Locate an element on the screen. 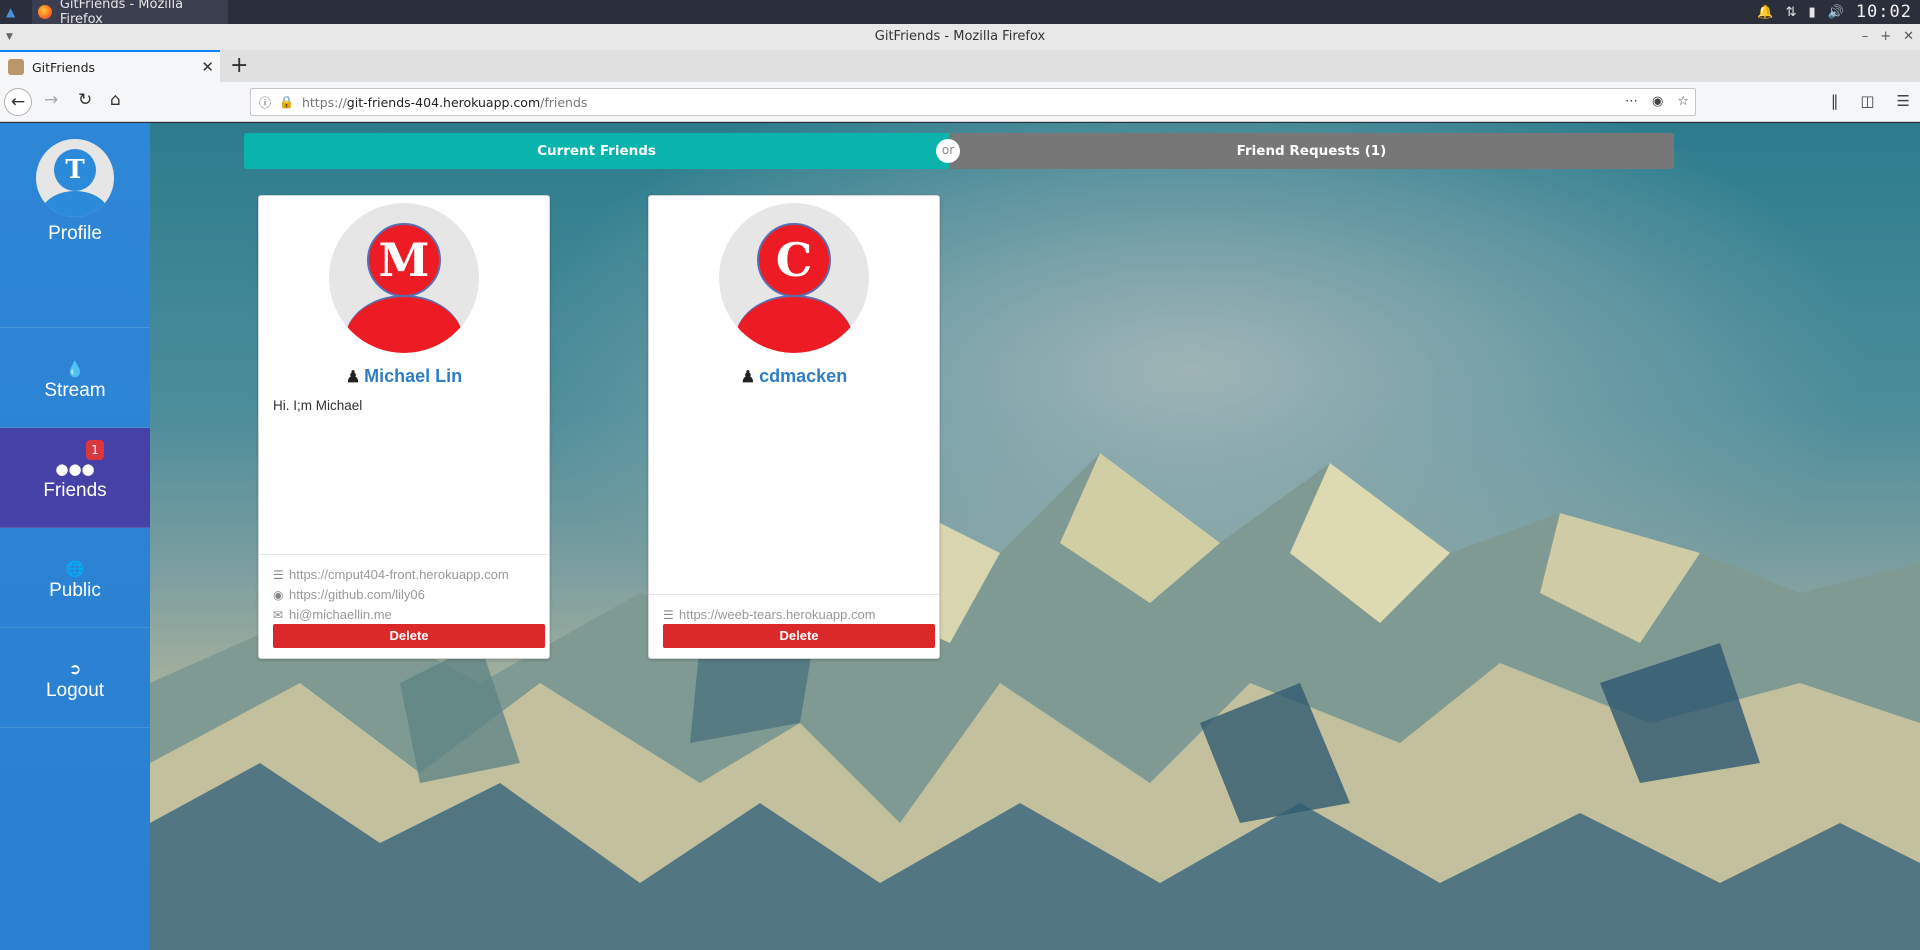  sidebar-toggle-icon: ◫ is located at coordinates (1867, 101).